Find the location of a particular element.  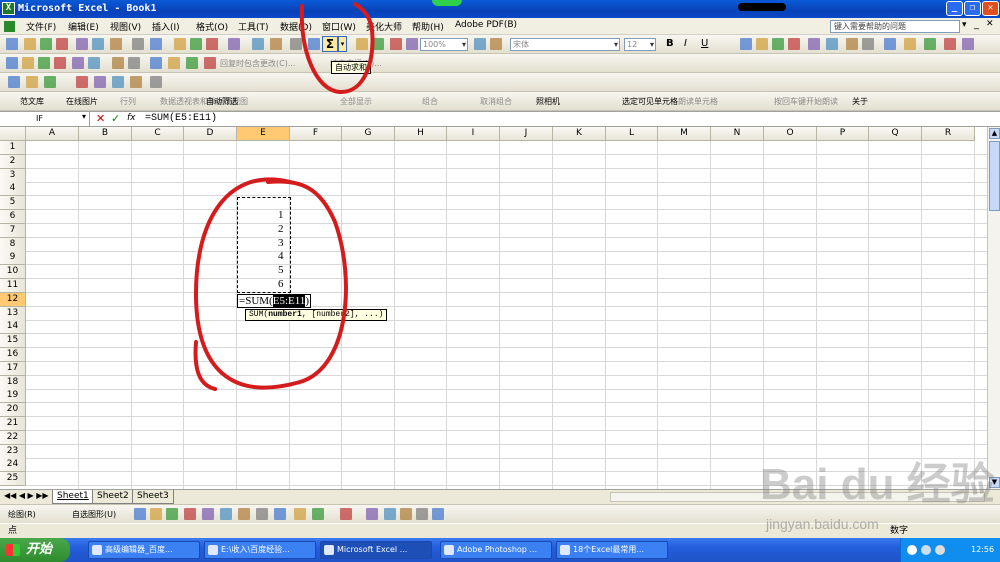

menu-item: 插入(I) is located at coordinates (166, 26).